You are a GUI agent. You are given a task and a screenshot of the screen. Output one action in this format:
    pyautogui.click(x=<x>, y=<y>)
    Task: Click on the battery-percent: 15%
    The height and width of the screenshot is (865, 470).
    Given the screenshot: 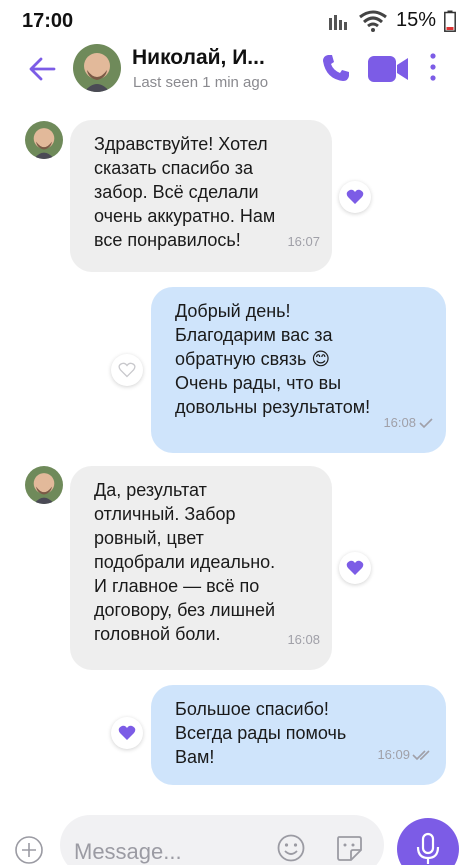 What is the action you would take?
    pyautogui.click(x=415, y=20)
    